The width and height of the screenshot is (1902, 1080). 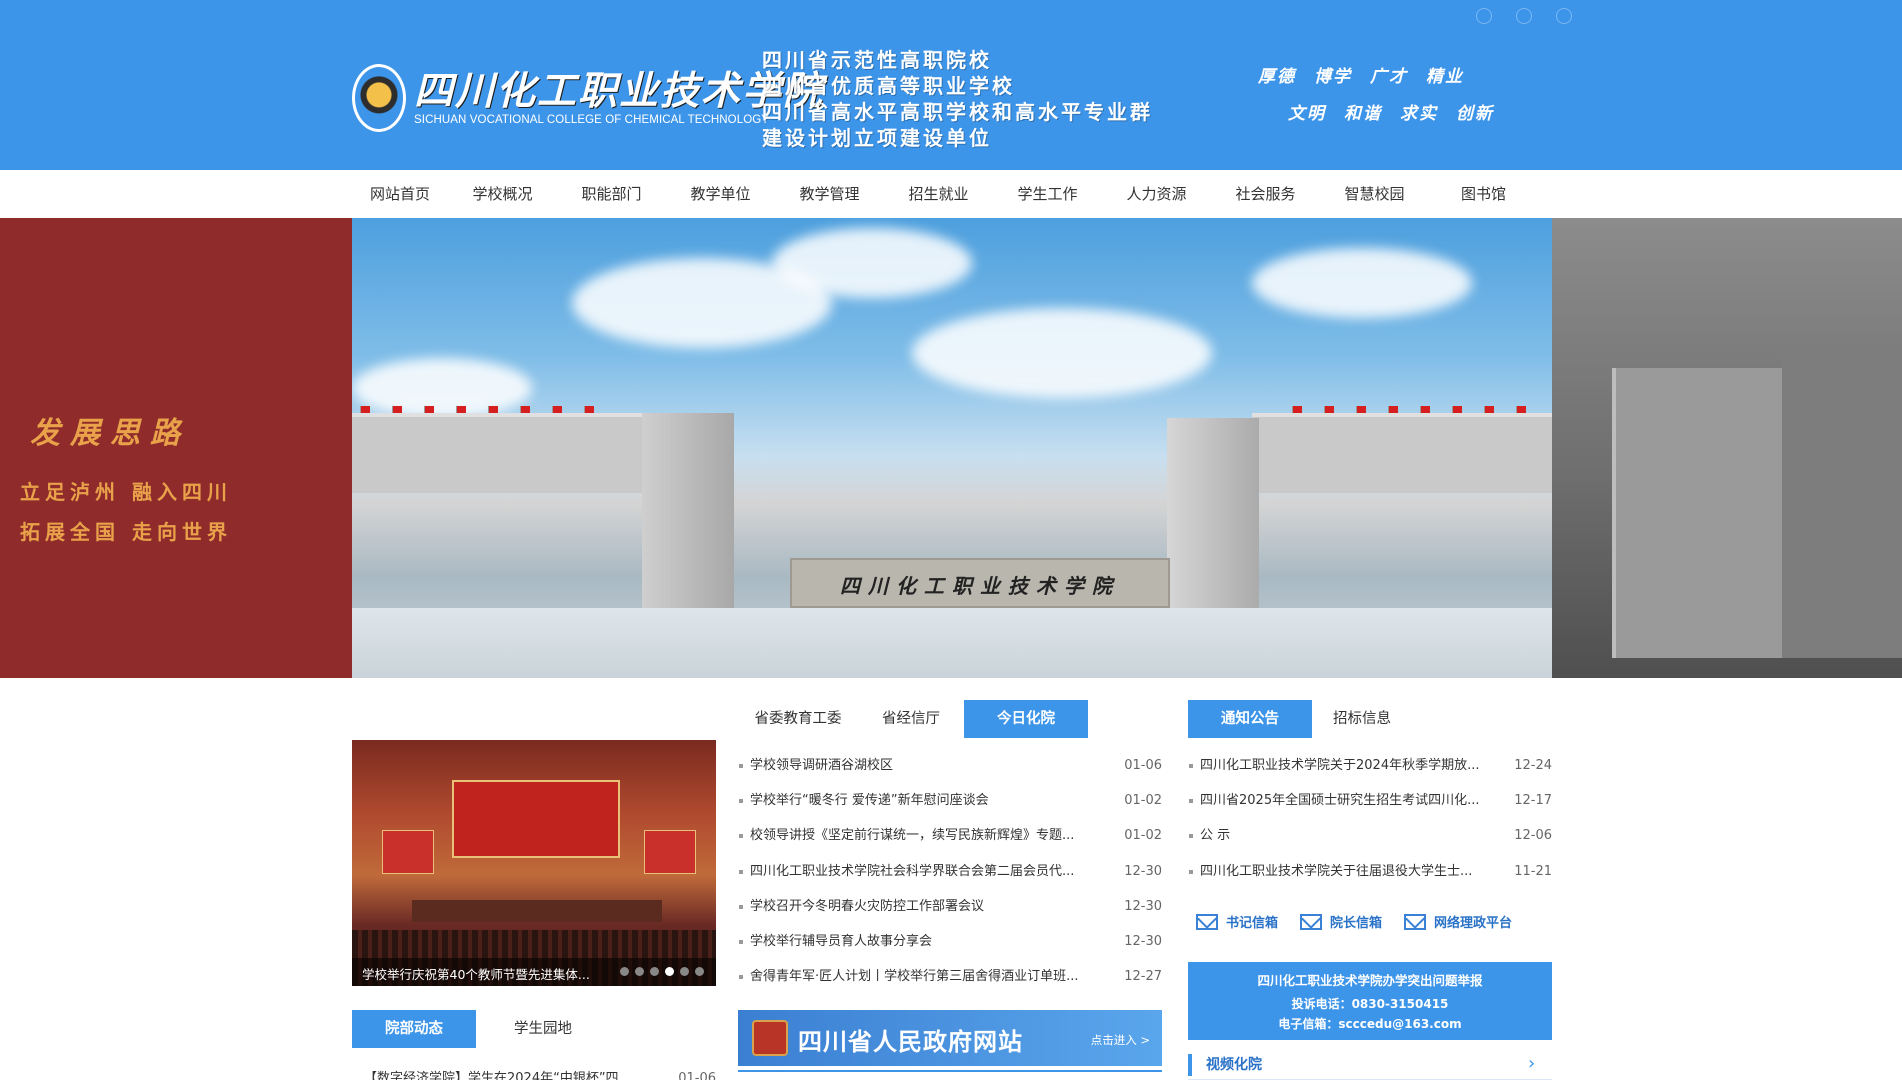 What do you see at coordinates (1483, 194) in the screenshot?
I see `nav-item-library: 图书馆` at bounding box center [1483, 194].